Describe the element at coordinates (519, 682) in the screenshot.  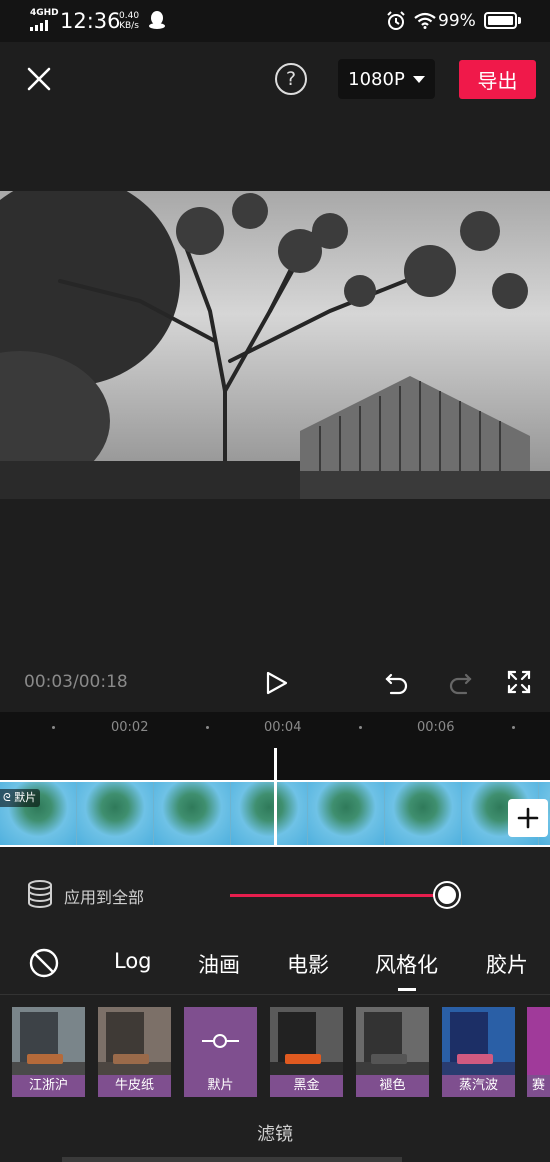
I see `fullscreen-icon` at that location.